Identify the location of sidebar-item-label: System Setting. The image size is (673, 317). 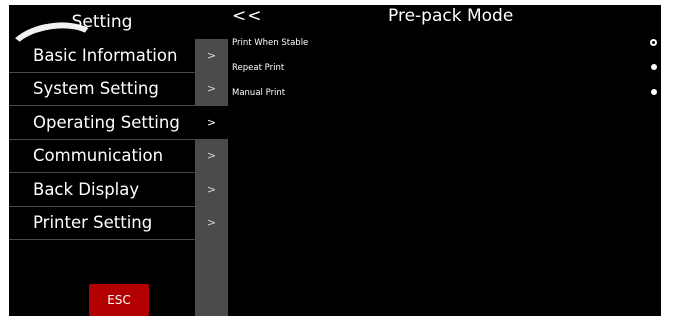
(96, 89).